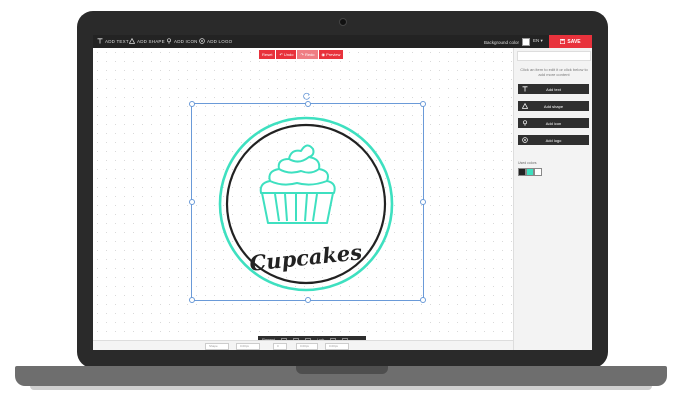 The width and height of the screenshot is (680, 407). What do you see at coordinates (305, 257) in the screenshot?
I see `logo-text: Cupcakes` at bounding box center [305, 257].